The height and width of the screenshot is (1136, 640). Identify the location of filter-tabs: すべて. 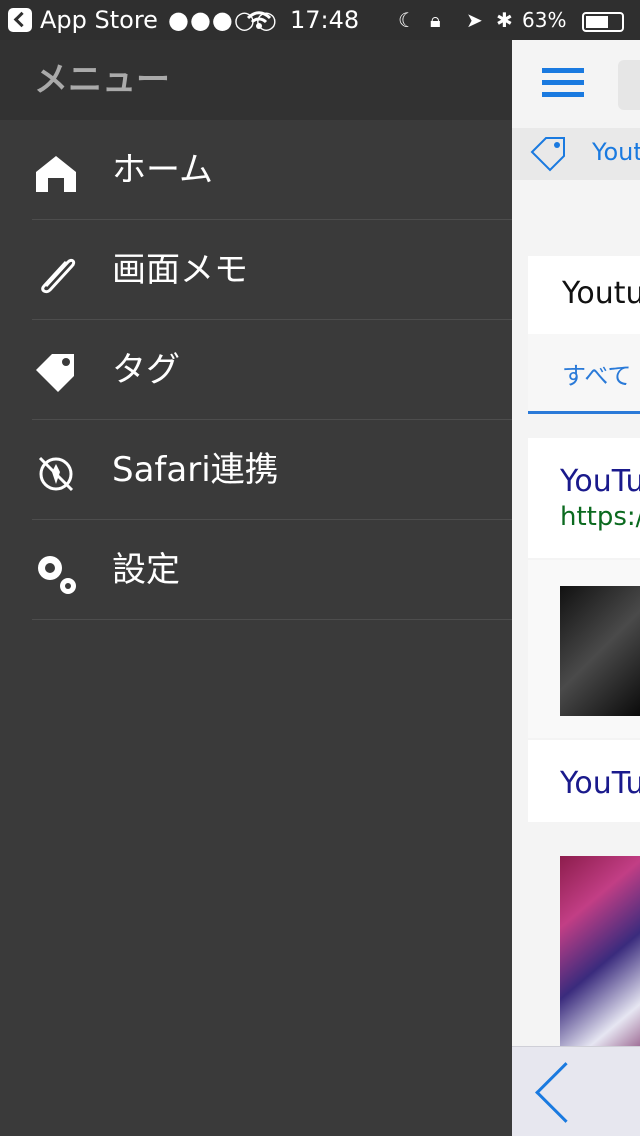
(584, 374).